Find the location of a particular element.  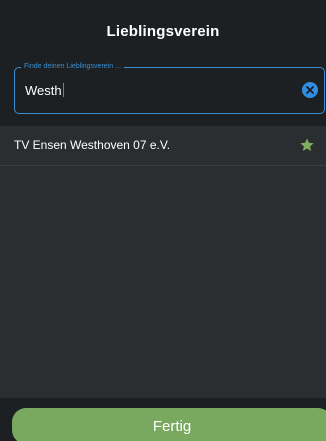

club-name: TV Ensen Westhoven 07 e.V. is located at coordinates (92, 145).